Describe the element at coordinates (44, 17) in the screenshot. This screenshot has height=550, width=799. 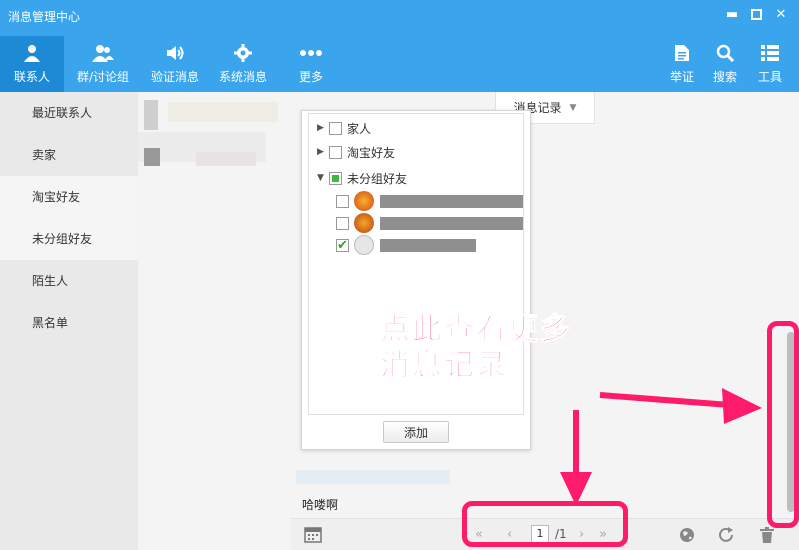
I see `window-title: 消息管理中心` at that location.